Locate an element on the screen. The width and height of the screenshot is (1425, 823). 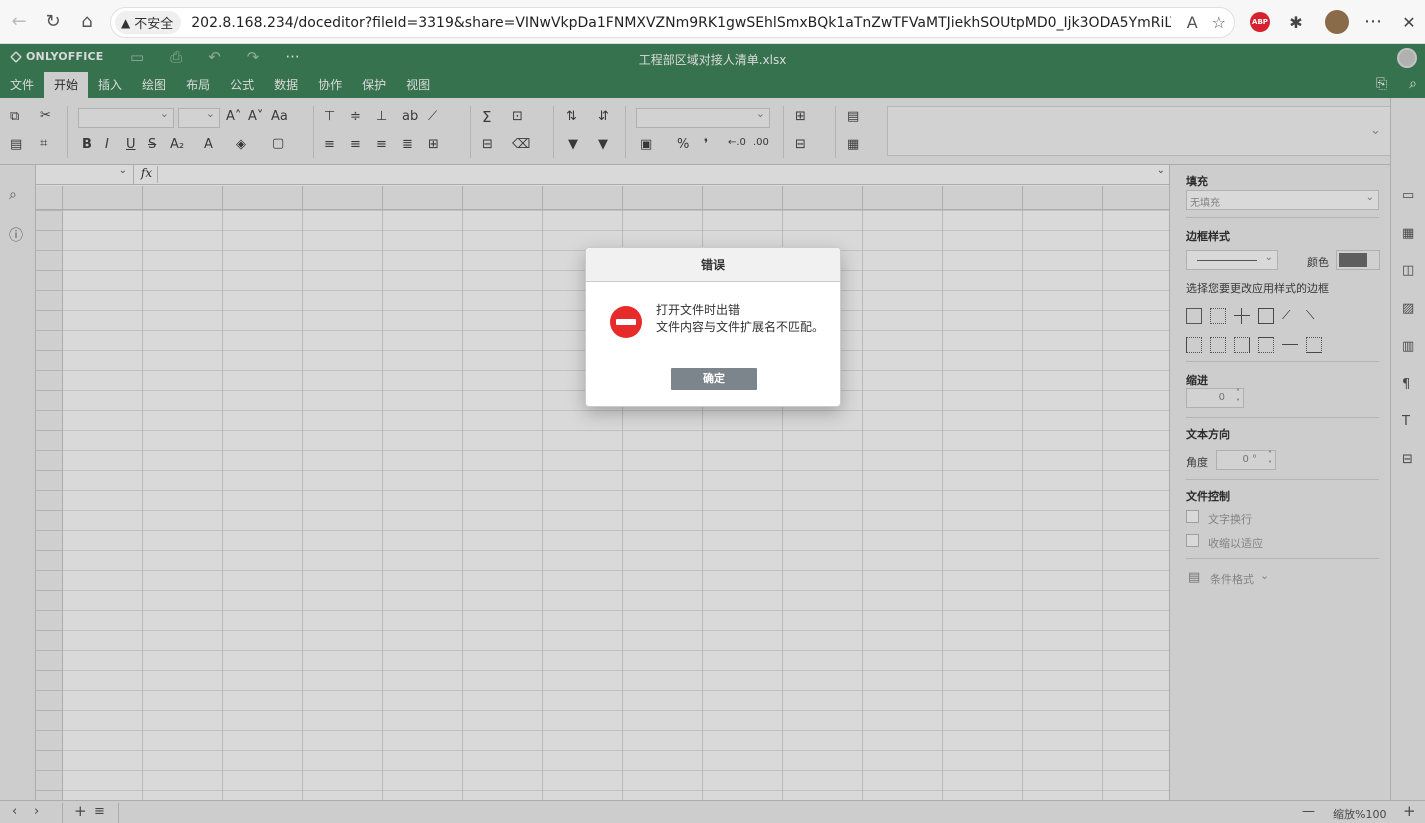
reload-icon: ↻ is located at coordinates (53, 22).